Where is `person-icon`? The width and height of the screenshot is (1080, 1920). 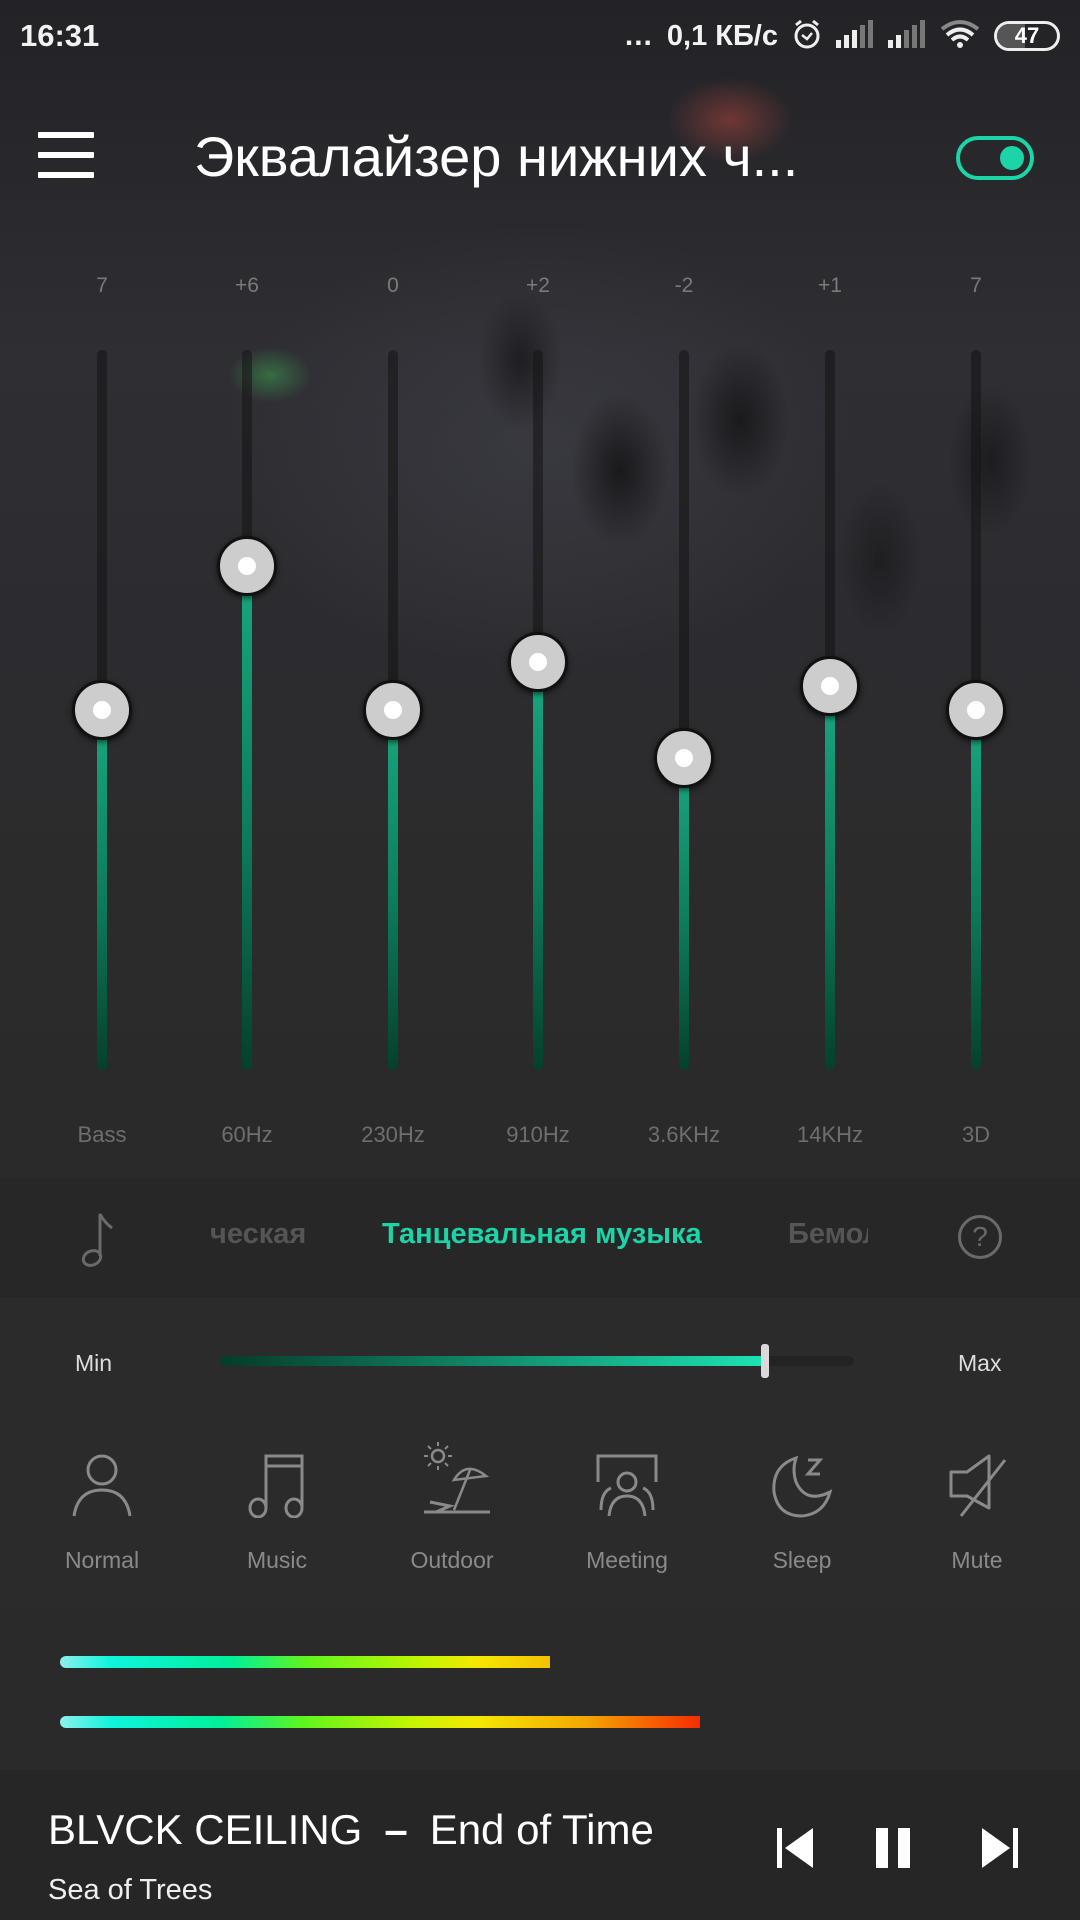 person-icon is located at coordinates (102, 1485).